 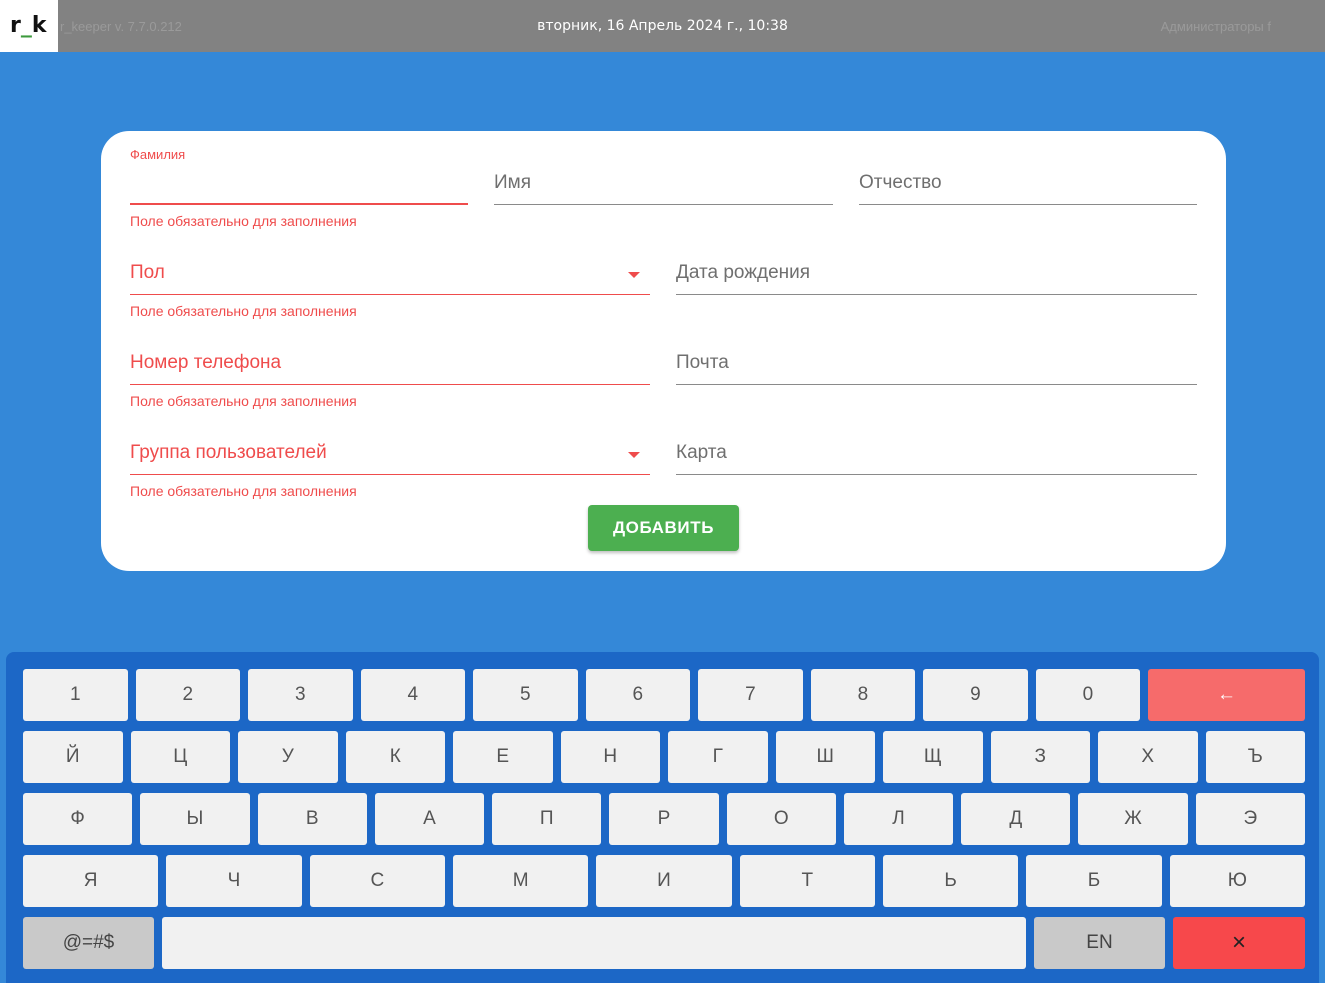 What do you see at coordinates (718, 757) in the screenshot?
I see `key-letter: Г` at bounding box center [718, 757].